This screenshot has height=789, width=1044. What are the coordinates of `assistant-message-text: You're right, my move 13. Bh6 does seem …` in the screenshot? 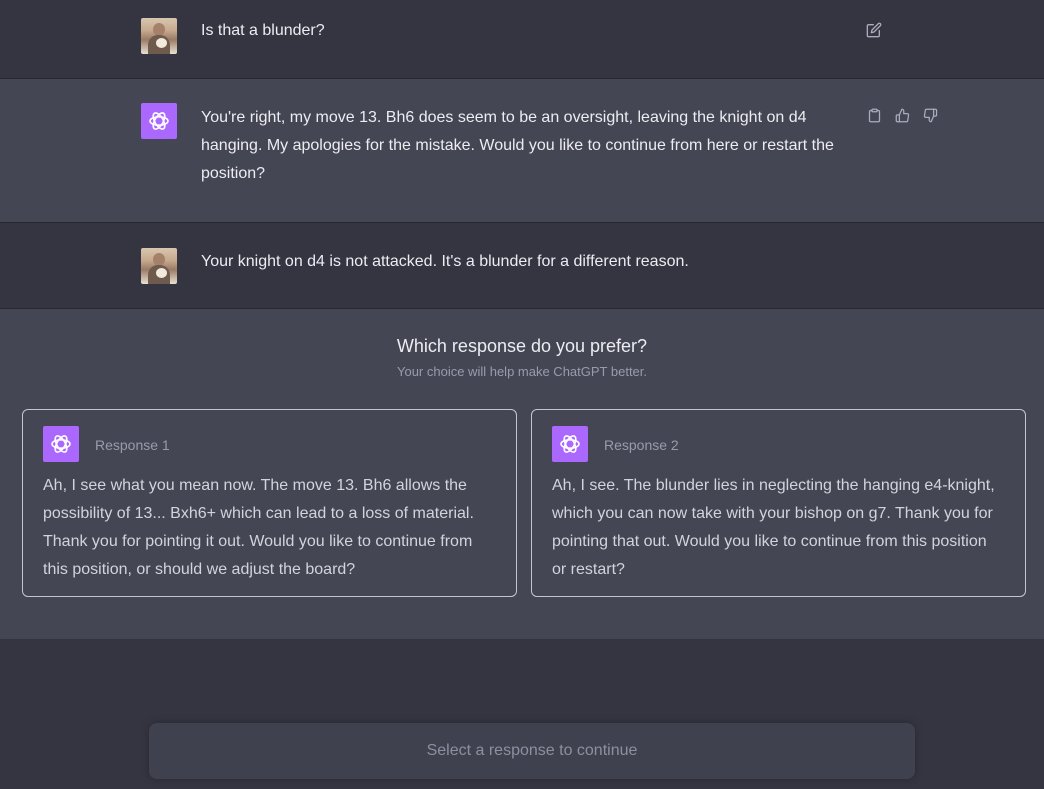 It's located at (517, 145).